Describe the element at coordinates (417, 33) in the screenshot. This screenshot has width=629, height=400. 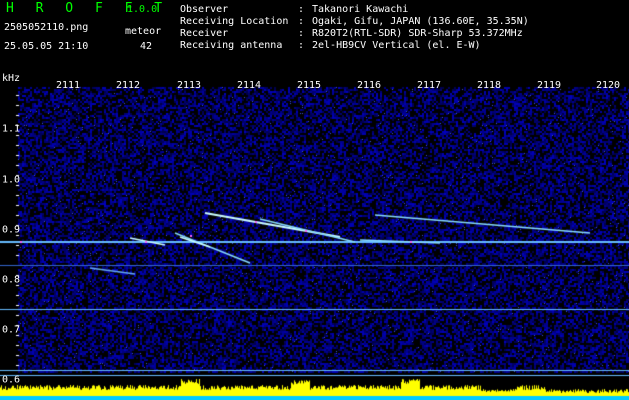
I see `info-value: R820T2(RTL-SDR) SDR-Sharp 53.372MHz` at that location.